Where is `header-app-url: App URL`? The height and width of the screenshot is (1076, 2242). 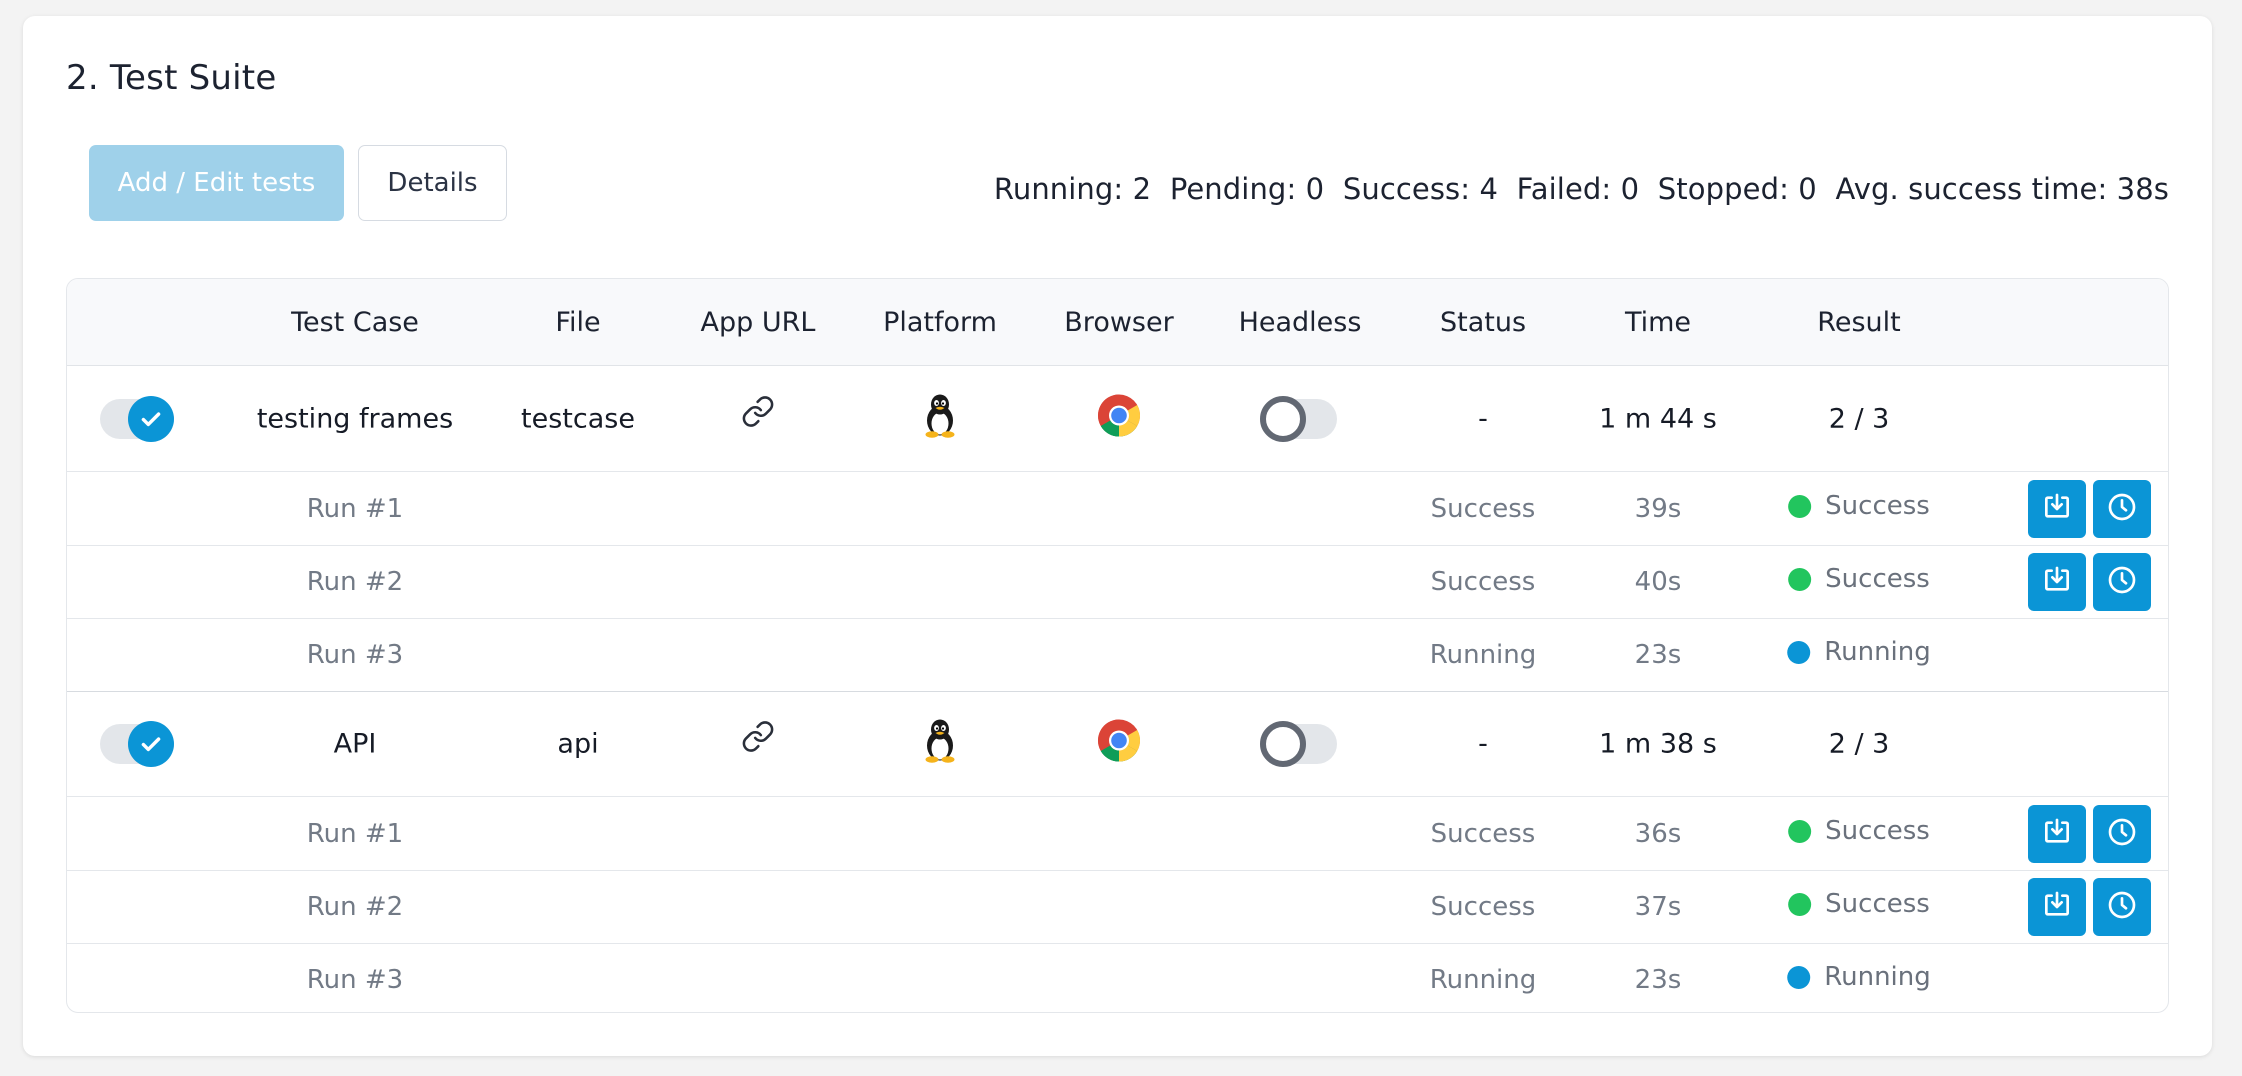
header-app-url: App URL is located at coordinates (758, 322).